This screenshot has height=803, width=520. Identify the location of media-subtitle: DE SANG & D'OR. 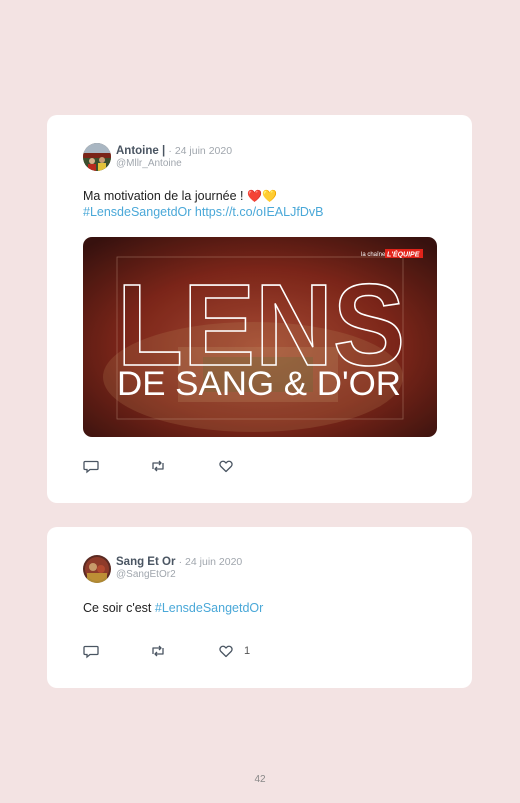
(259, 384).